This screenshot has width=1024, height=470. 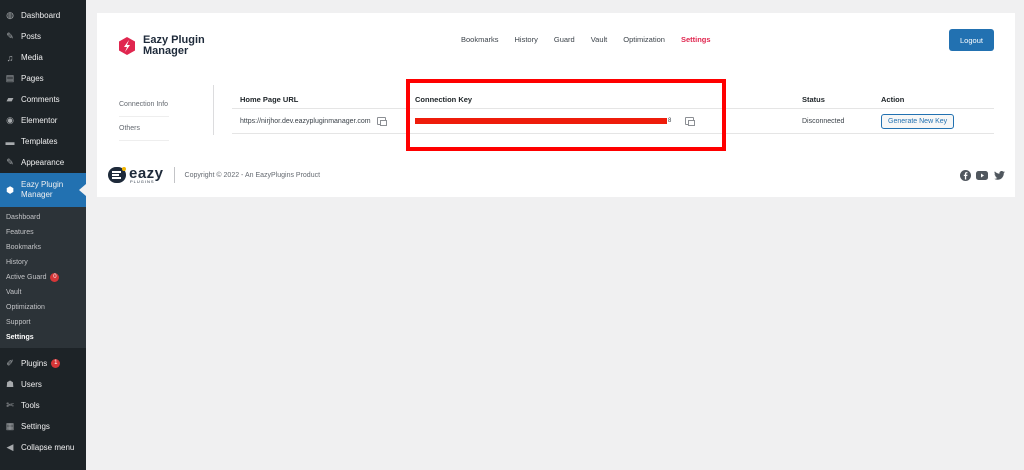 What do you see at coordinates (34, 363) in the screenshot?
I see `sidebar-item-label: Plugins` at bounding box center [34, 363].